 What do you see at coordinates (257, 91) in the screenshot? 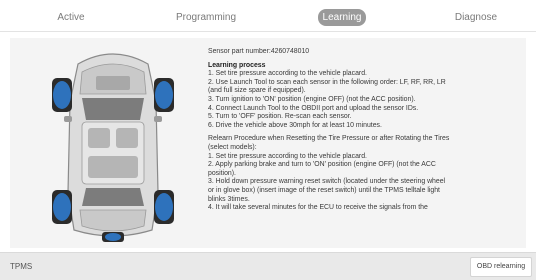
I see `learning-step-line: (and full size spare if equipped).` at bounding box center [257, 91].